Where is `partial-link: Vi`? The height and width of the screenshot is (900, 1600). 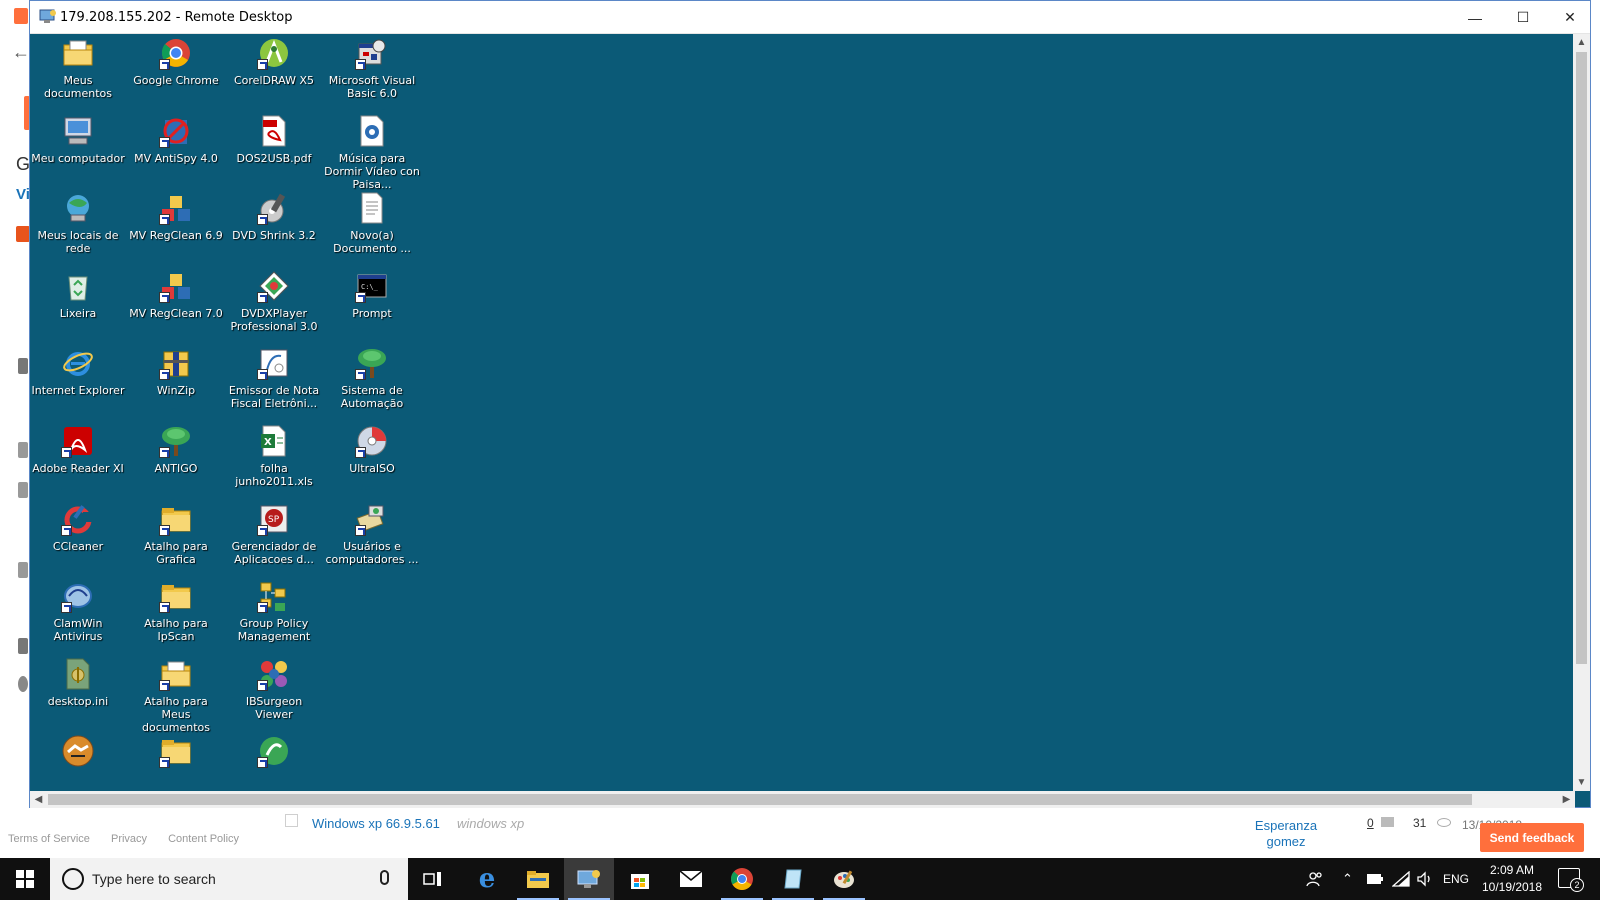 partial-link: Vi is located at coordinates (23, 194).